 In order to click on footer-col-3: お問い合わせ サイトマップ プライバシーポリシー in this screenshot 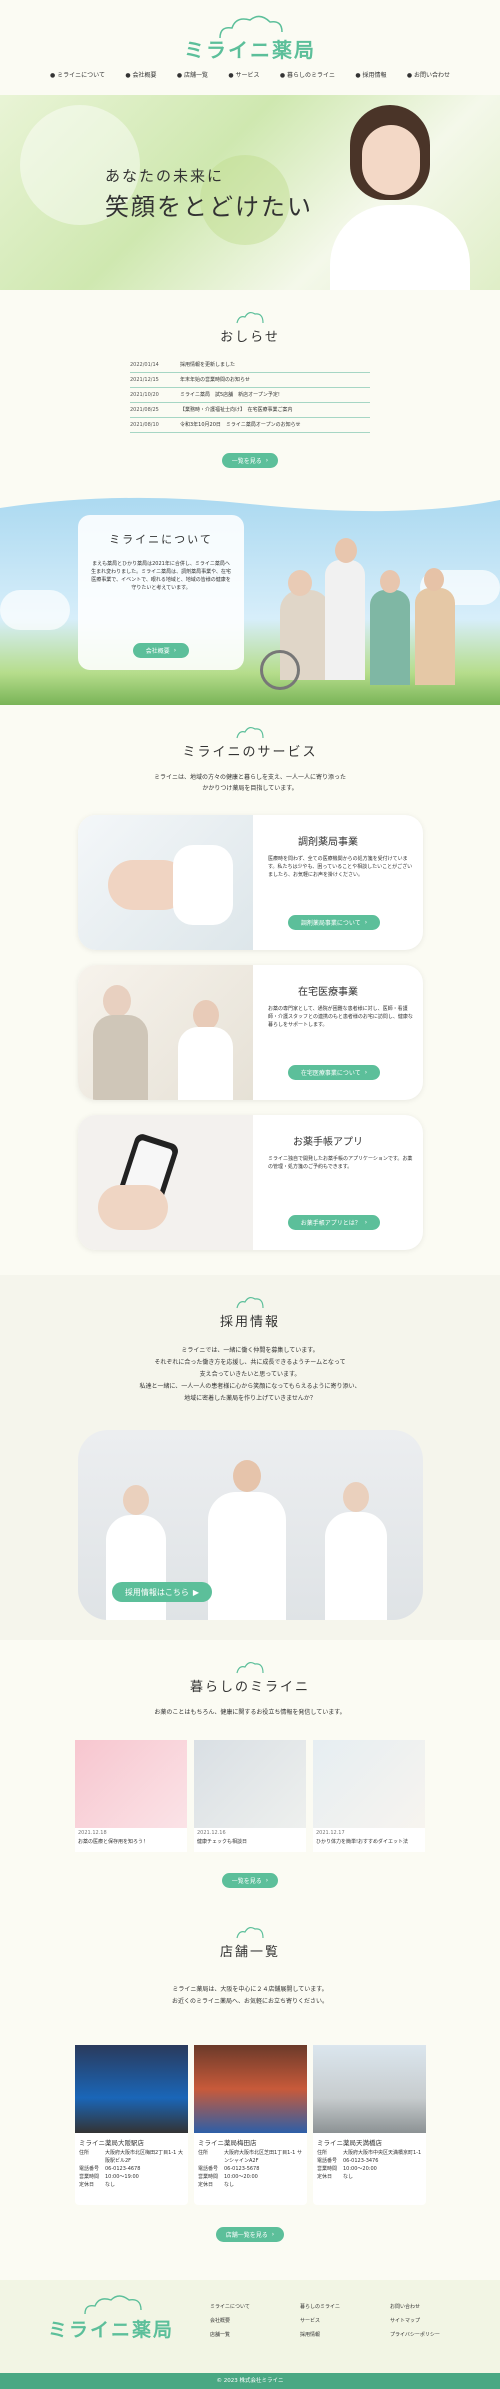, I will do `click(415, 2321)`.